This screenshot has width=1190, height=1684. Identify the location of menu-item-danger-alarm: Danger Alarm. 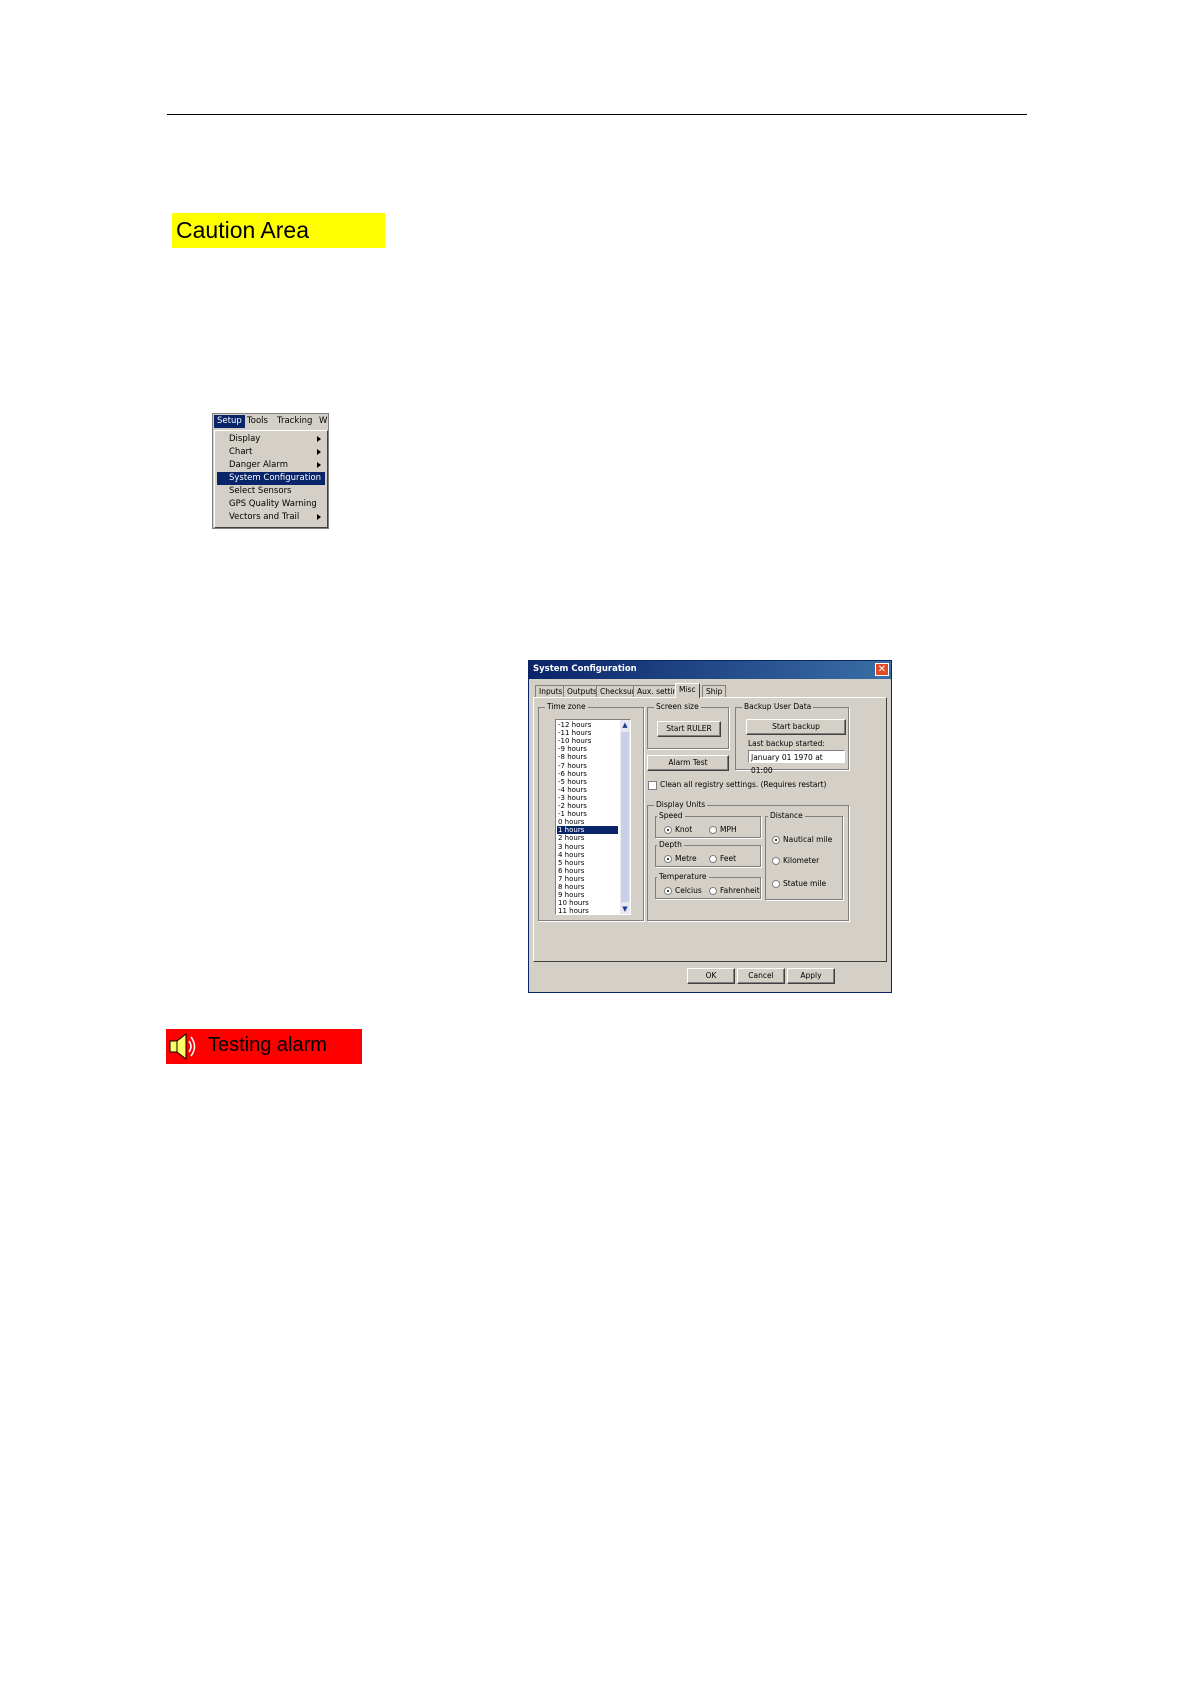
(271, 465).